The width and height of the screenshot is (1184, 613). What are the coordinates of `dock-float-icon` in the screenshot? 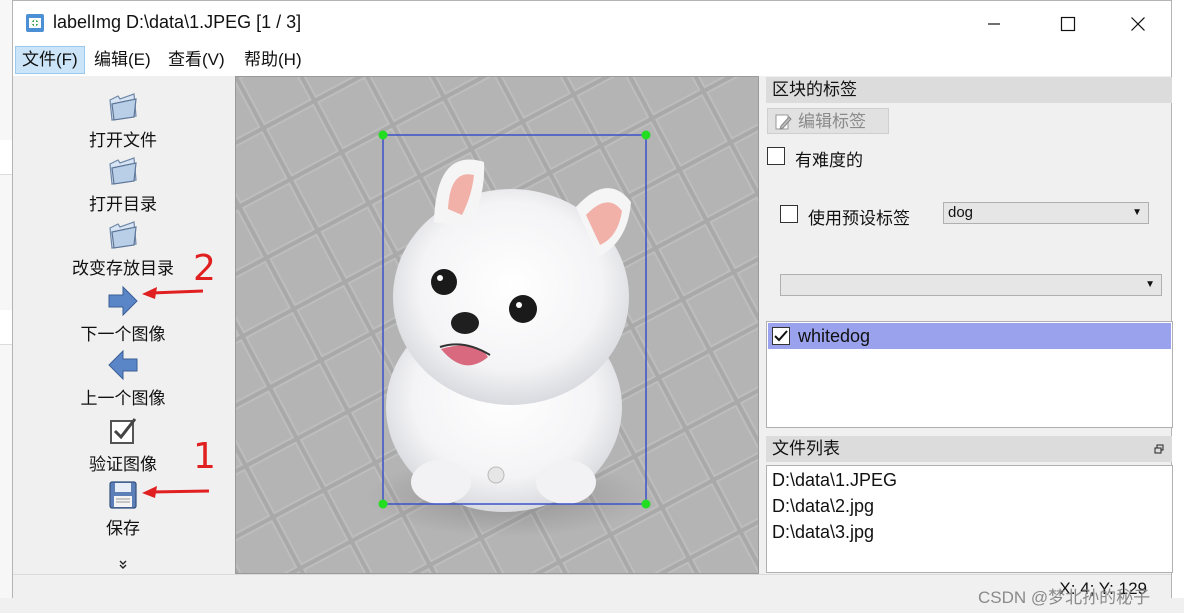 It's located at (1159, 449).